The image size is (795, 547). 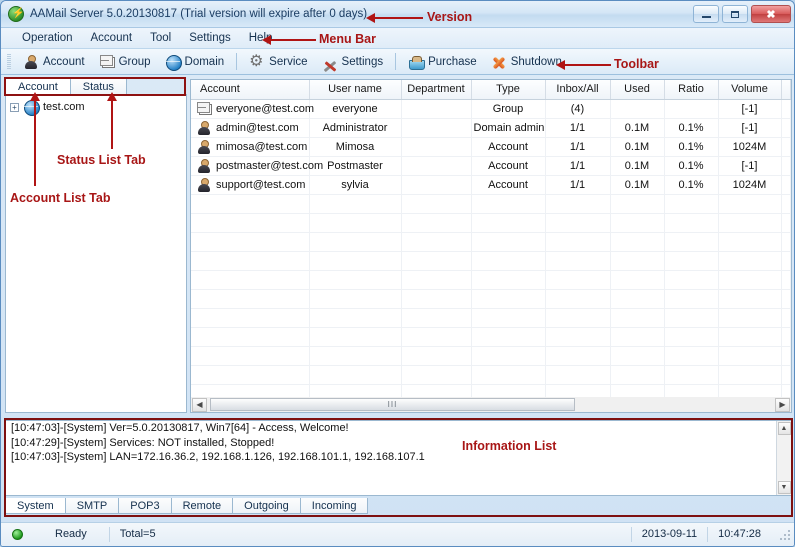 I want to click on cell-user-name: everyone, so click(x=355, y=109).